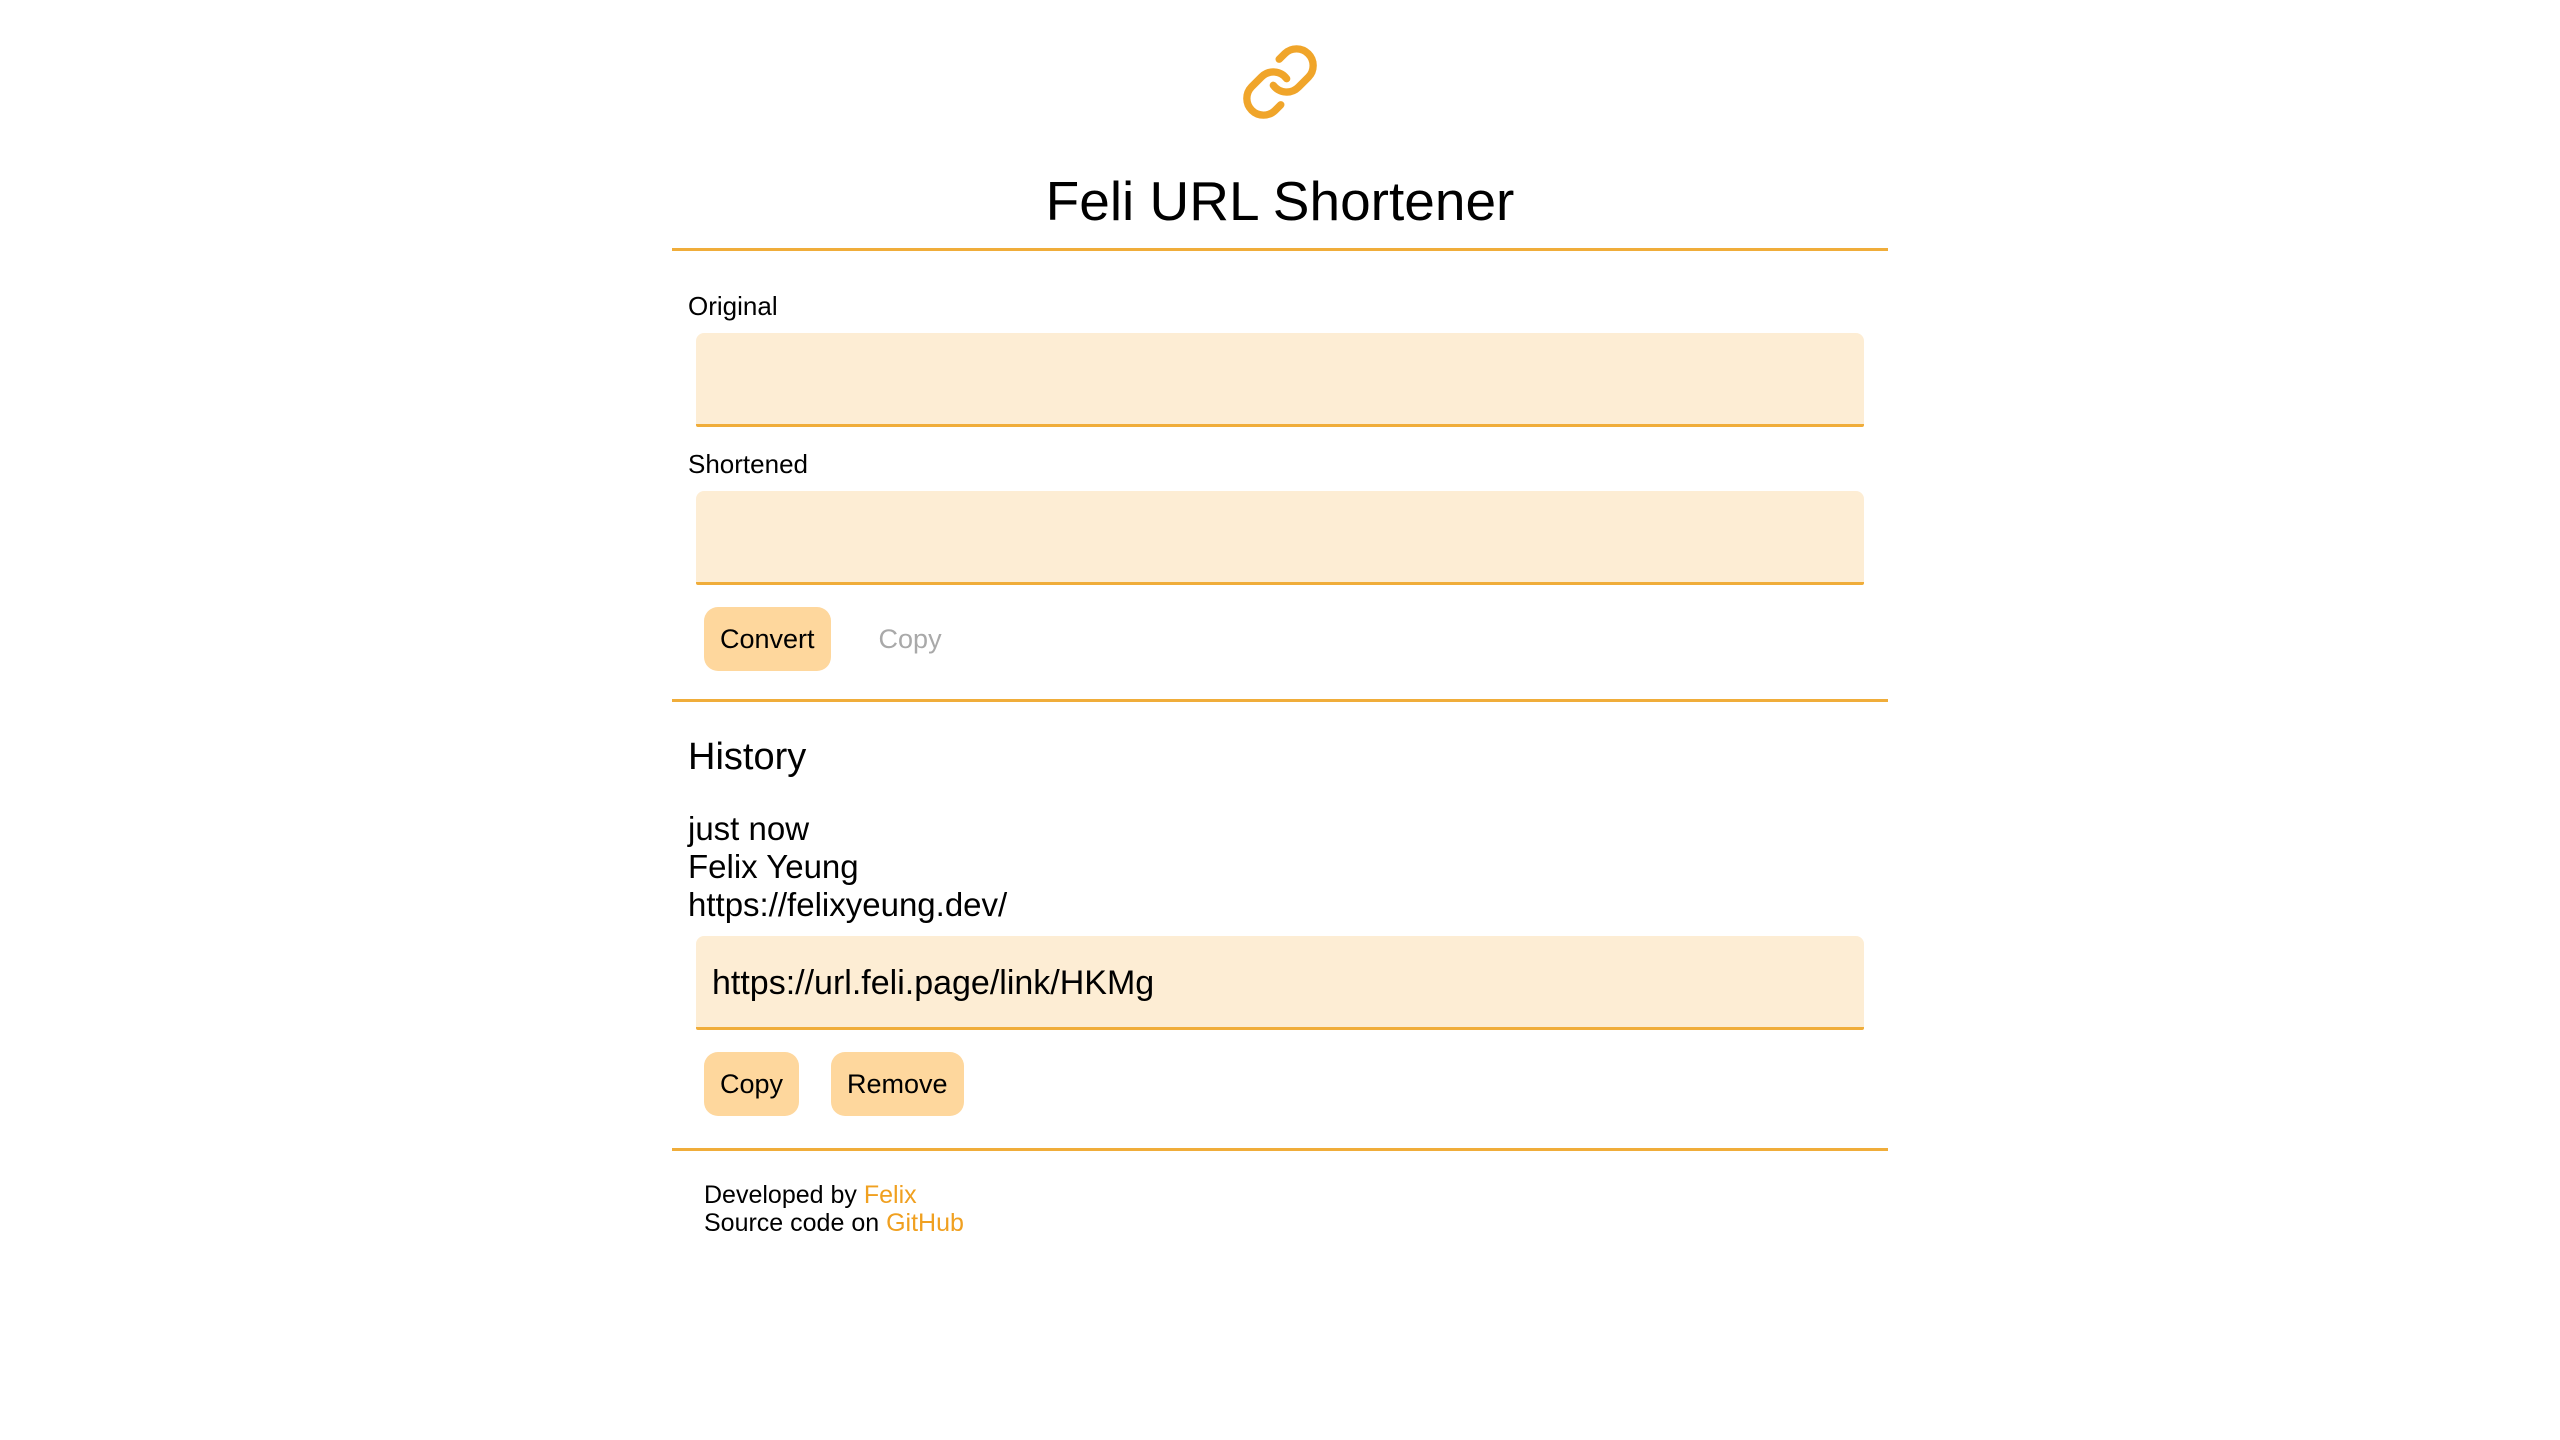  Describe the element at coordinates (897, 1084) in the screenshot. I see `history-remove-button: Remove` at that location.